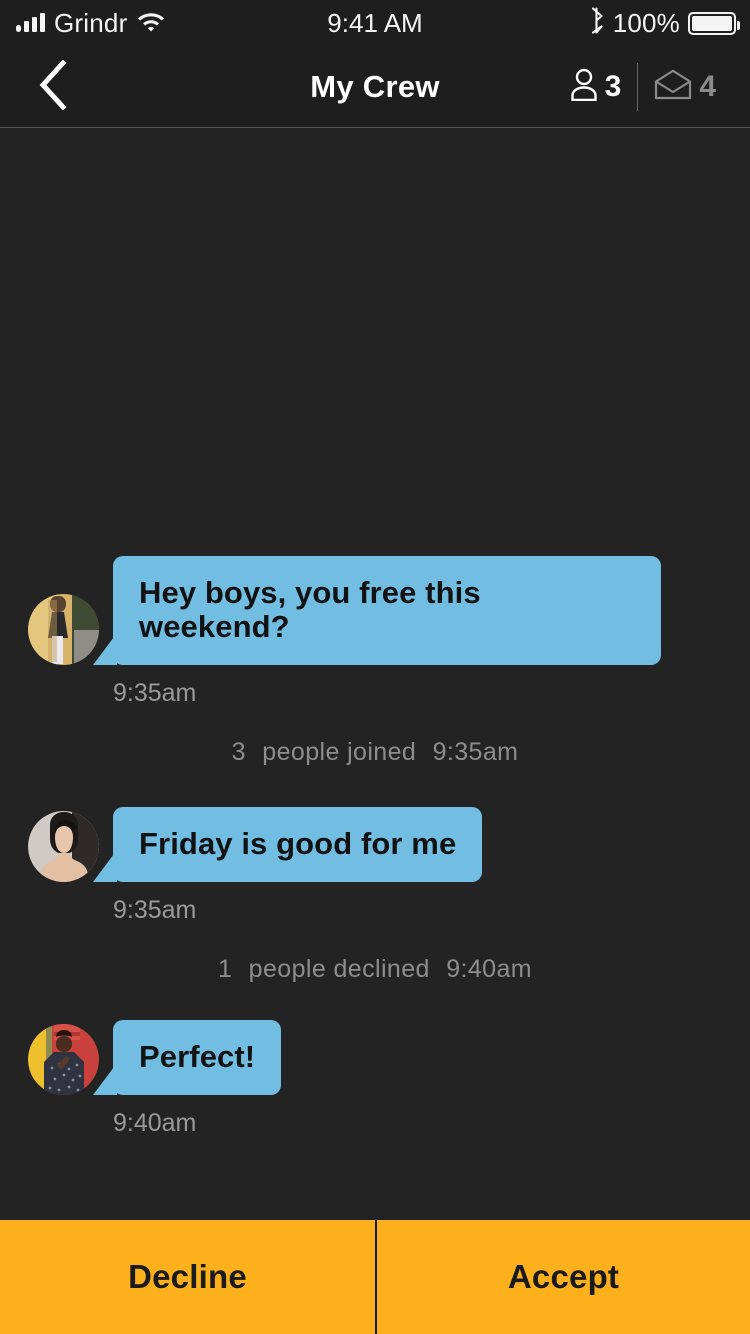 This screenshot has width=750, height=1334. What do you see at coordinates (30, 22) in the screenshot?
I see `signal-bars-icon` at bounding box center [30, 22].